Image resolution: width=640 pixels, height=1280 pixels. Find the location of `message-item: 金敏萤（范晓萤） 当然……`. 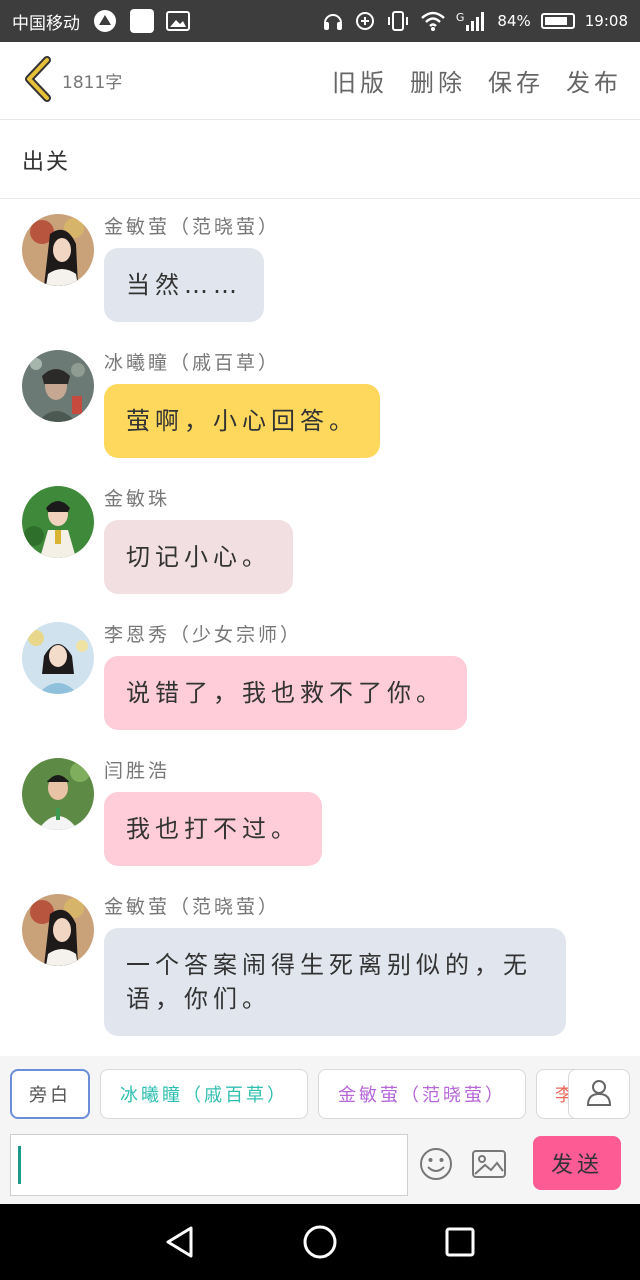

message-item: 金敏萤（范晓萤） 当然…… is located at coordinates (320, 268).